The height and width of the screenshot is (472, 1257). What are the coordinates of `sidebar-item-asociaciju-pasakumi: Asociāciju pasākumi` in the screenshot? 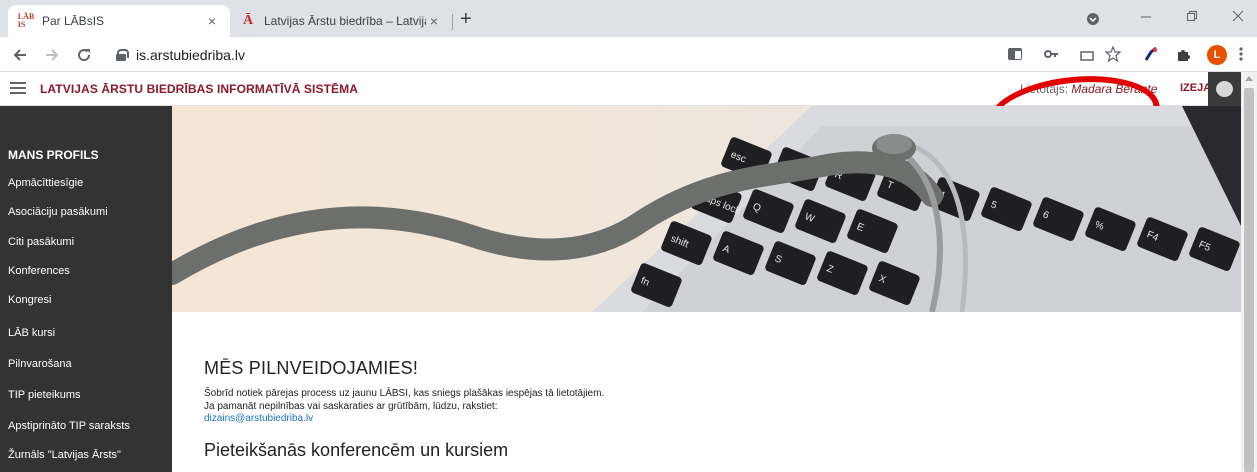 It's located at (58, 212).